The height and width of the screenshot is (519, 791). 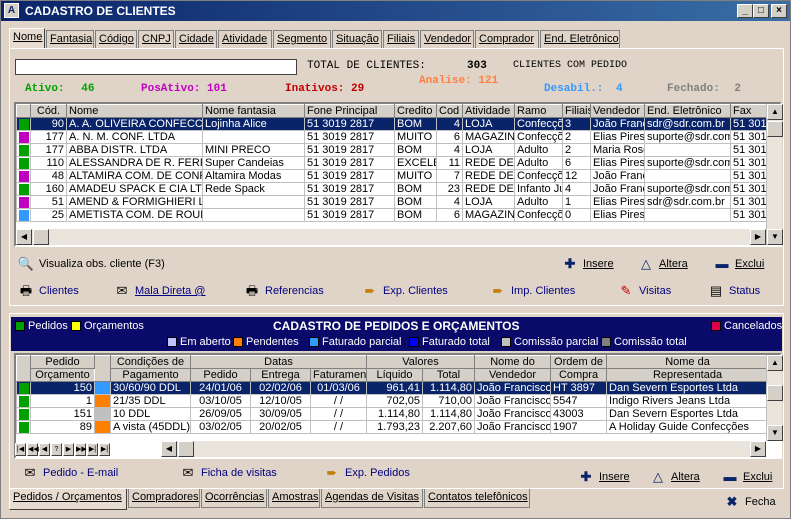 What do you see at coordinates (449, 202) in the screenshot?
I see `client-cod2: 4` at bounding box center [449, 202].